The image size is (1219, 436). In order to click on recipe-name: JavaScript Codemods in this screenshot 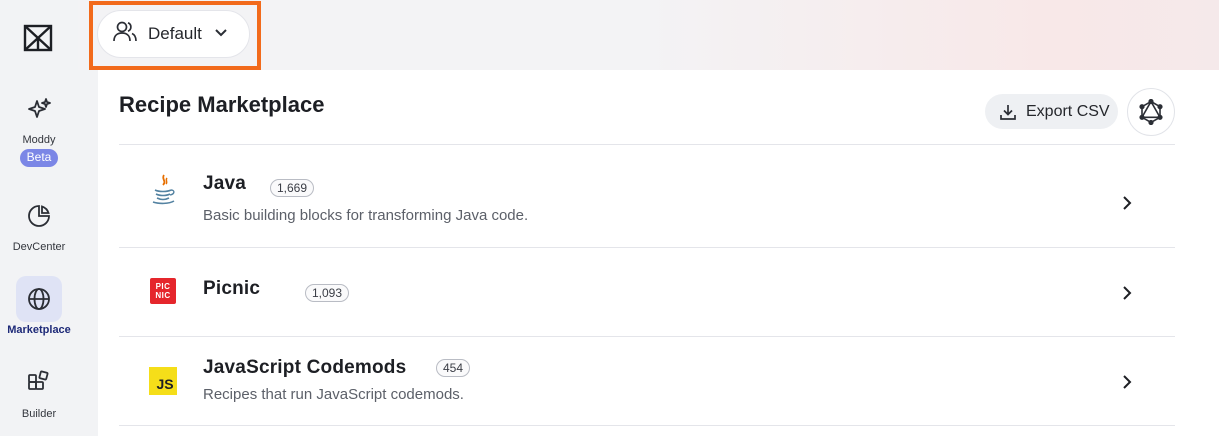, I will do `click(305, 367)`.